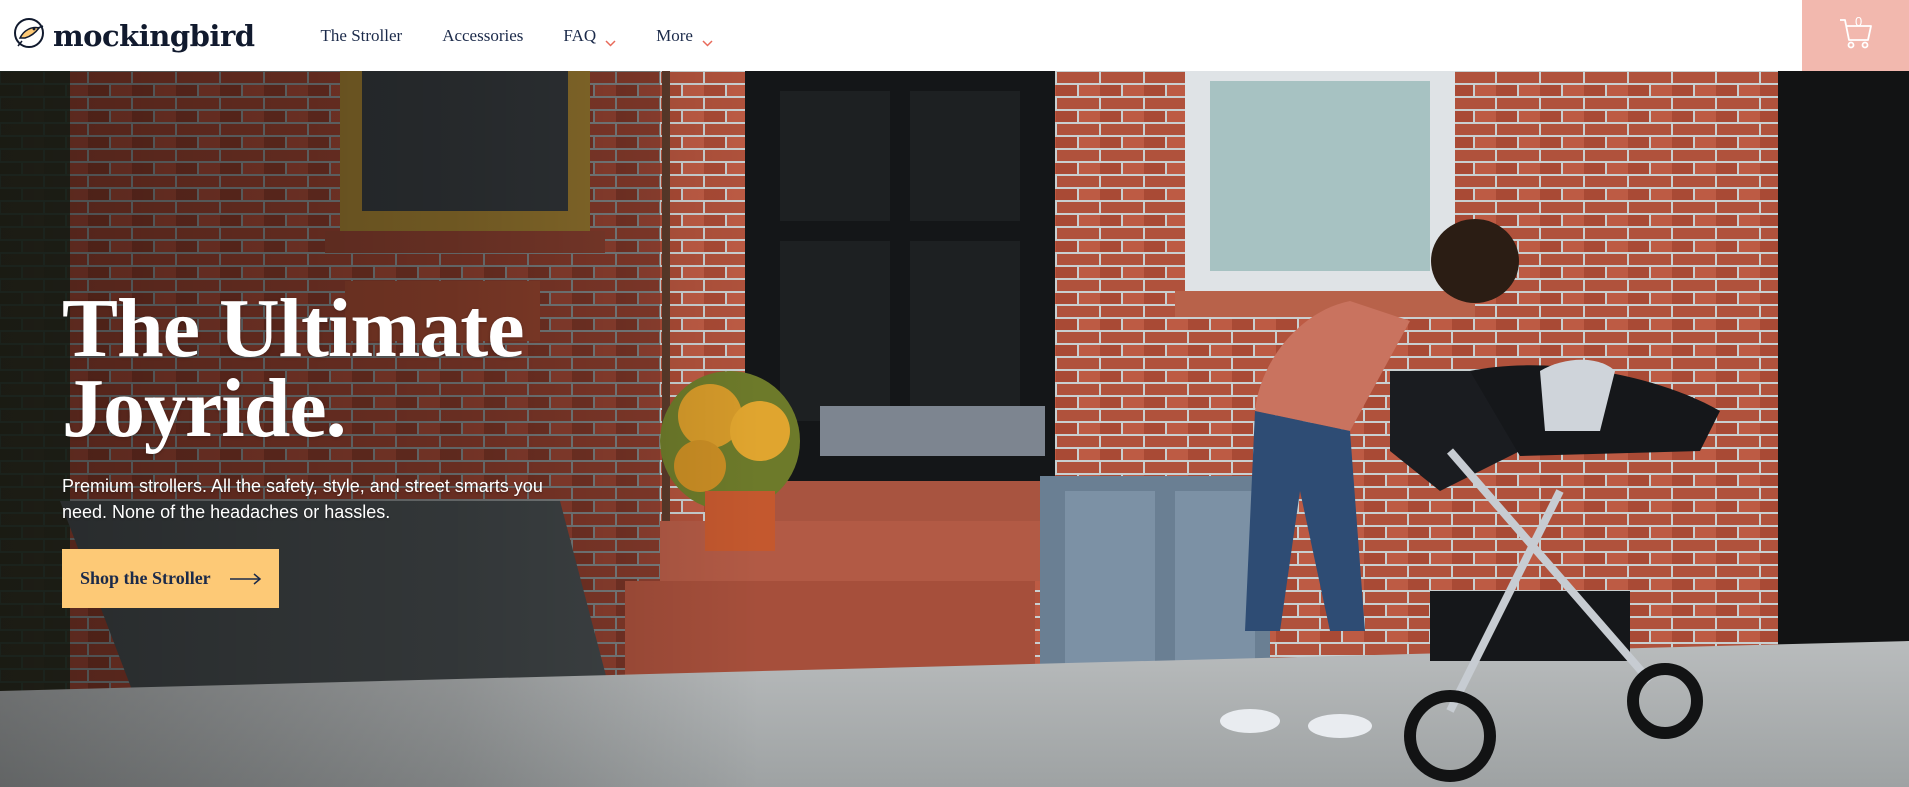 The width and height of the screenshot is (1909, 787). I want to click on nav-item-label: The Stroller, so click(361, 35).